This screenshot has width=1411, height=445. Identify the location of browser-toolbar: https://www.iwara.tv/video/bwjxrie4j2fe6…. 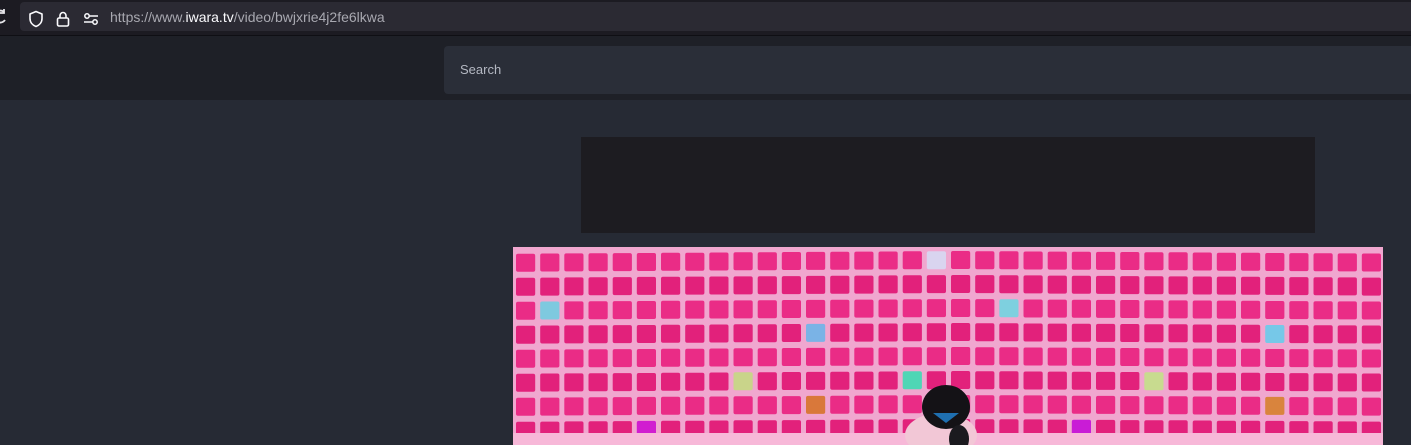
(705, 18).